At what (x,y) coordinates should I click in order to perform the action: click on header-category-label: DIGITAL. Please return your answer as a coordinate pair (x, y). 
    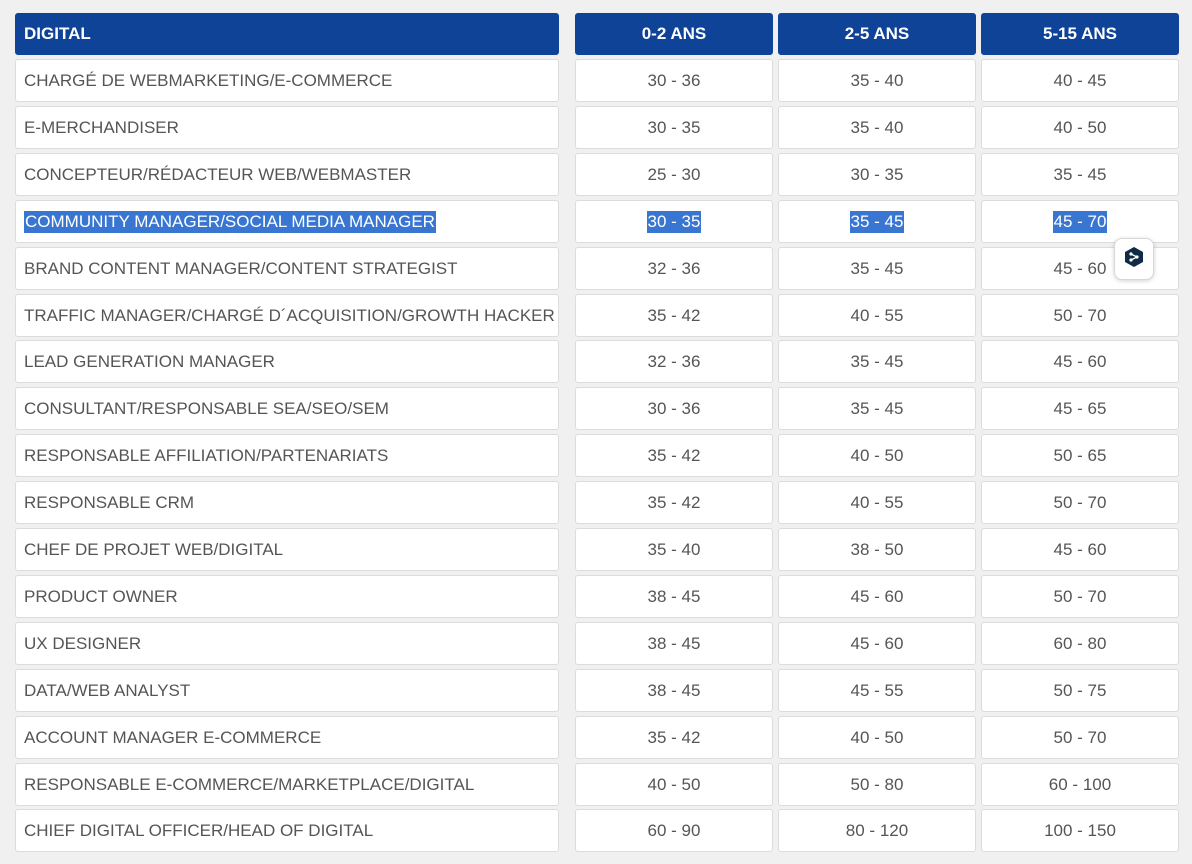
    Looking at the image, I should click on (57, 33).